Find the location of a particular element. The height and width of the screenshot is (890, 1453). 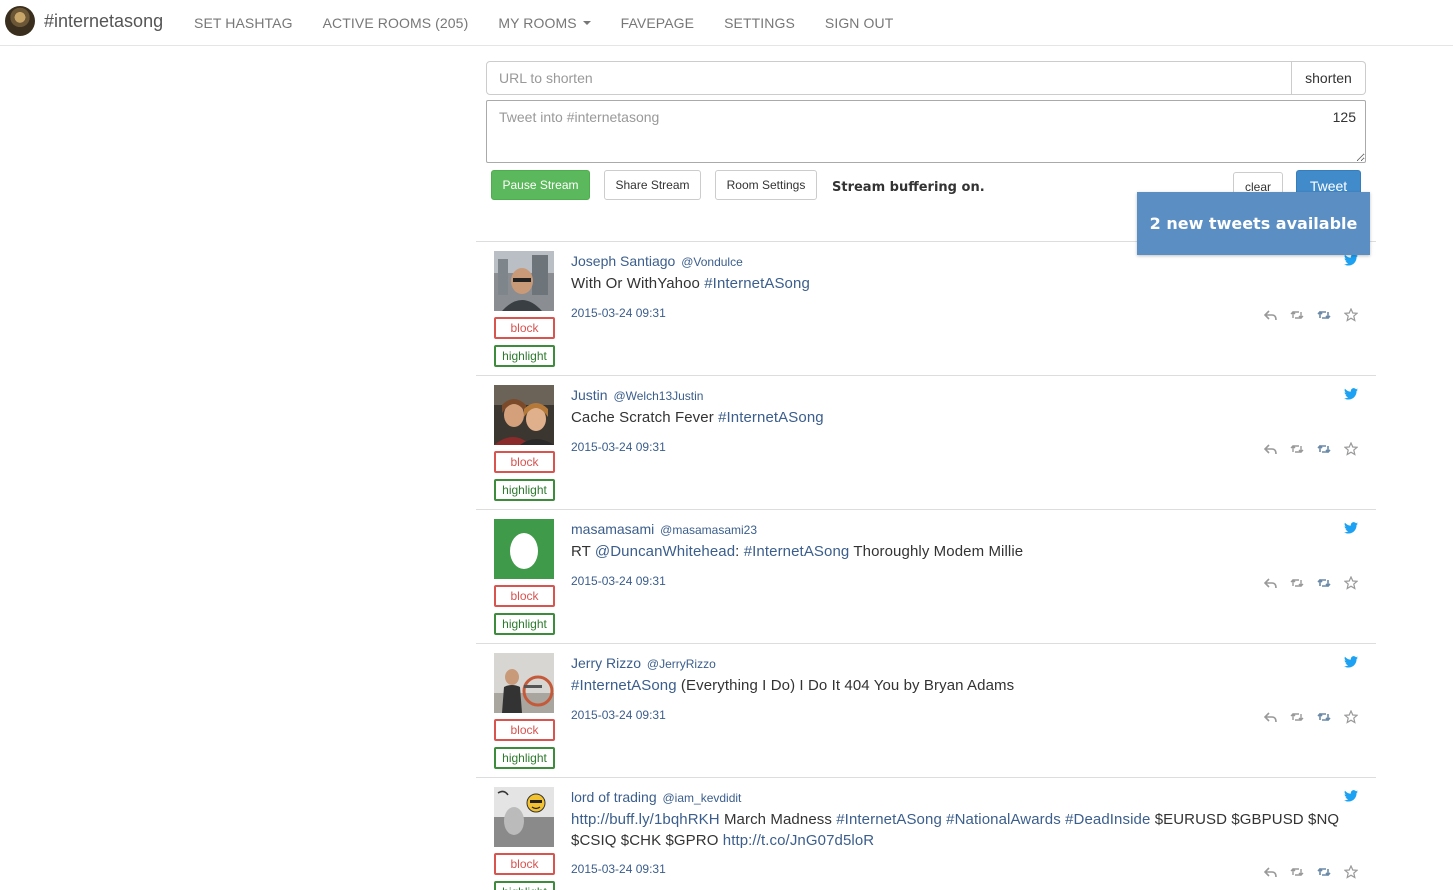

new-tweets-notice: 2 new tweets available is located at coordinates (1253, 223).